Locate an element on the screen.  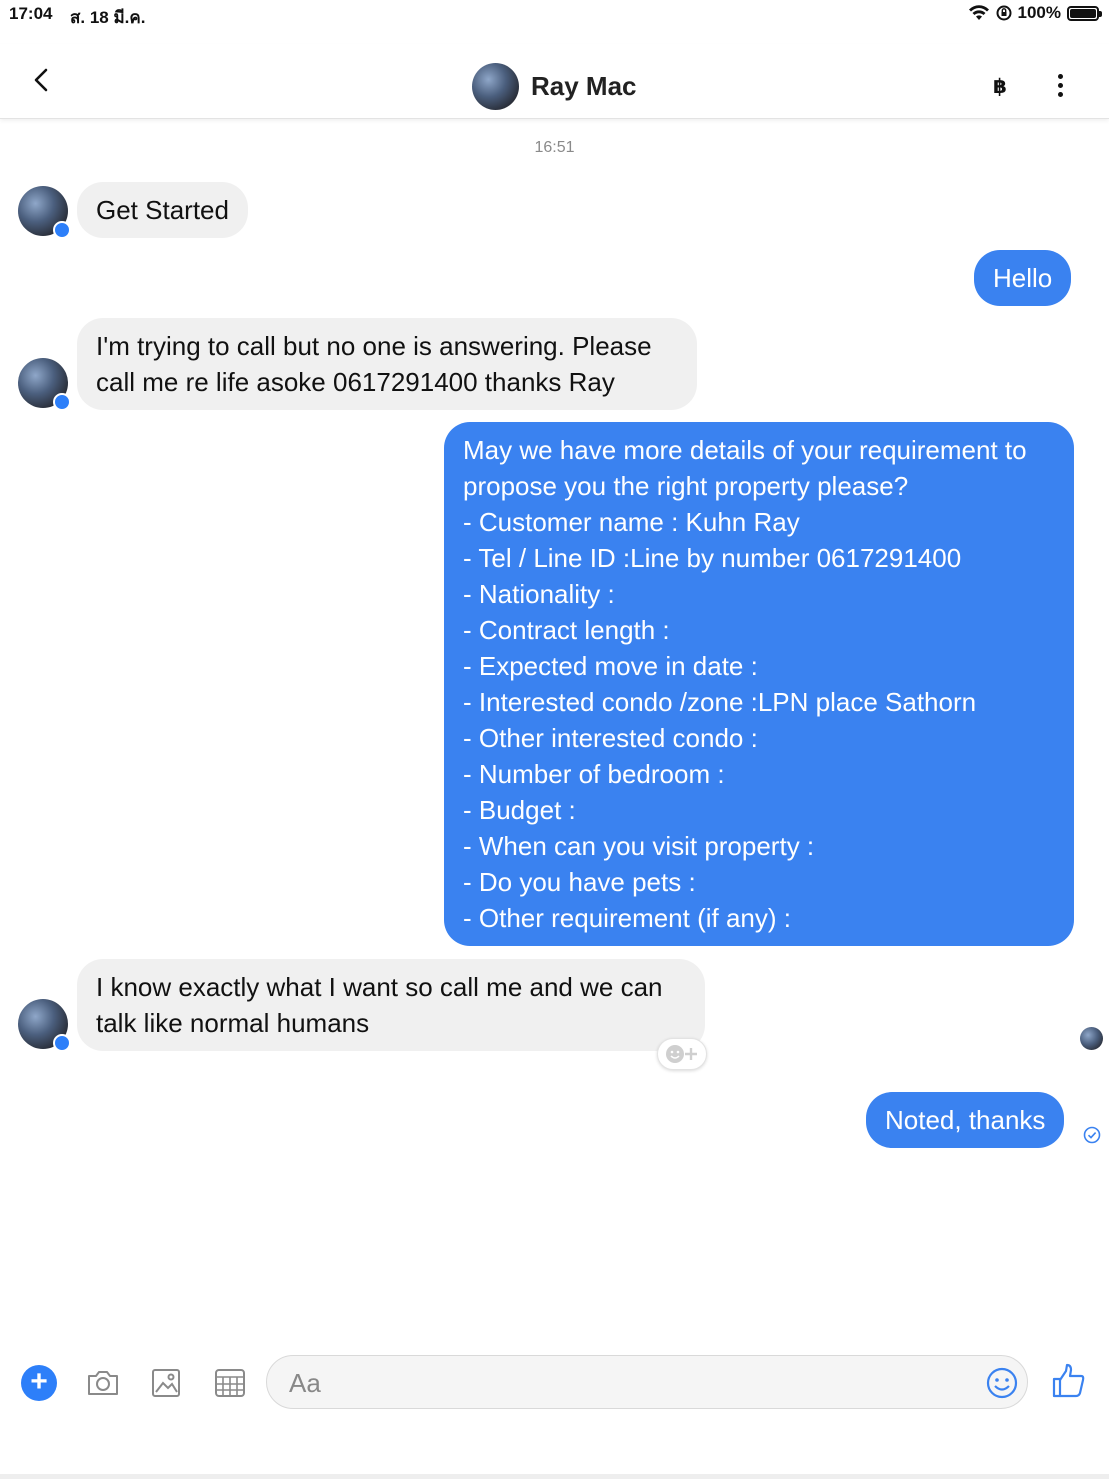
status-bar: 17:04 ส. 18 มี.ค. 100% is located at coordinates (554, 15).